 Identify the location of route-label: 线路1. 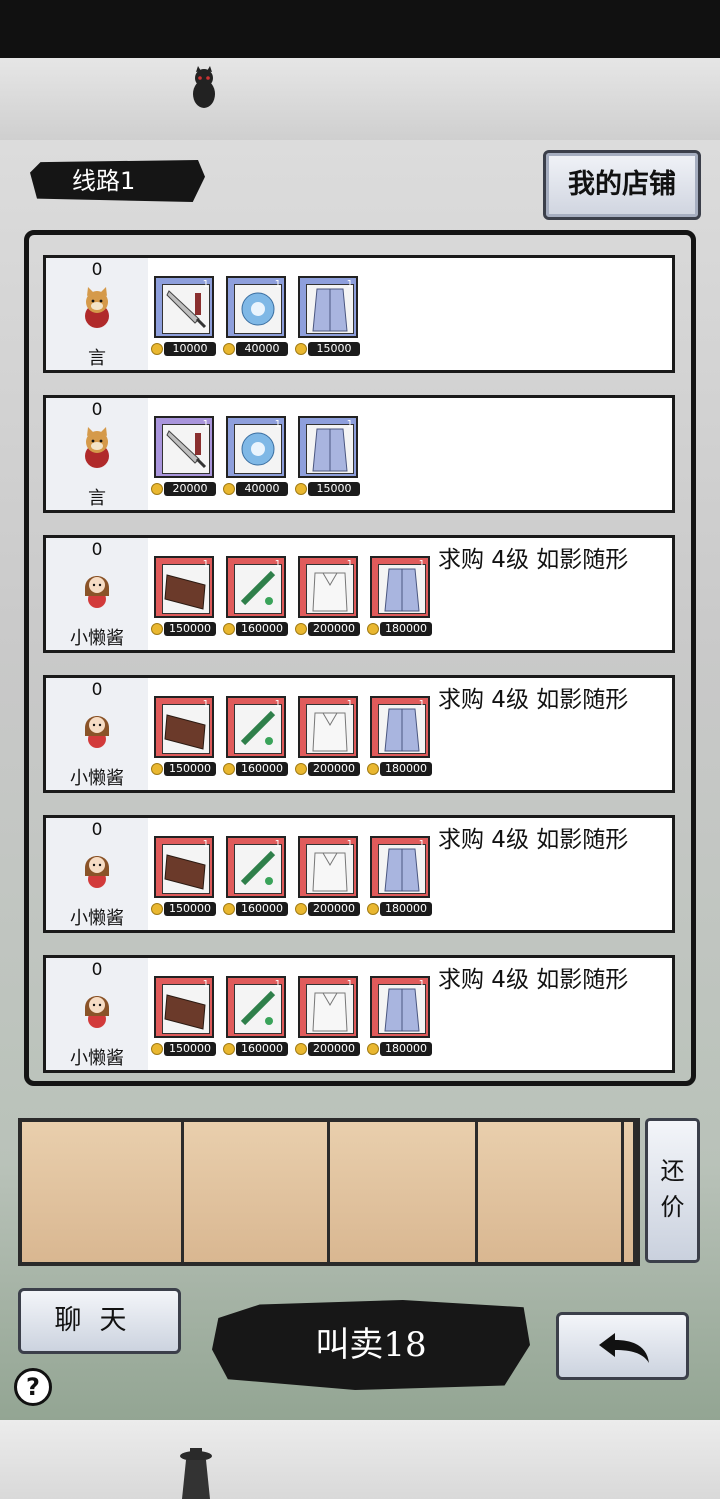
(117, 181).